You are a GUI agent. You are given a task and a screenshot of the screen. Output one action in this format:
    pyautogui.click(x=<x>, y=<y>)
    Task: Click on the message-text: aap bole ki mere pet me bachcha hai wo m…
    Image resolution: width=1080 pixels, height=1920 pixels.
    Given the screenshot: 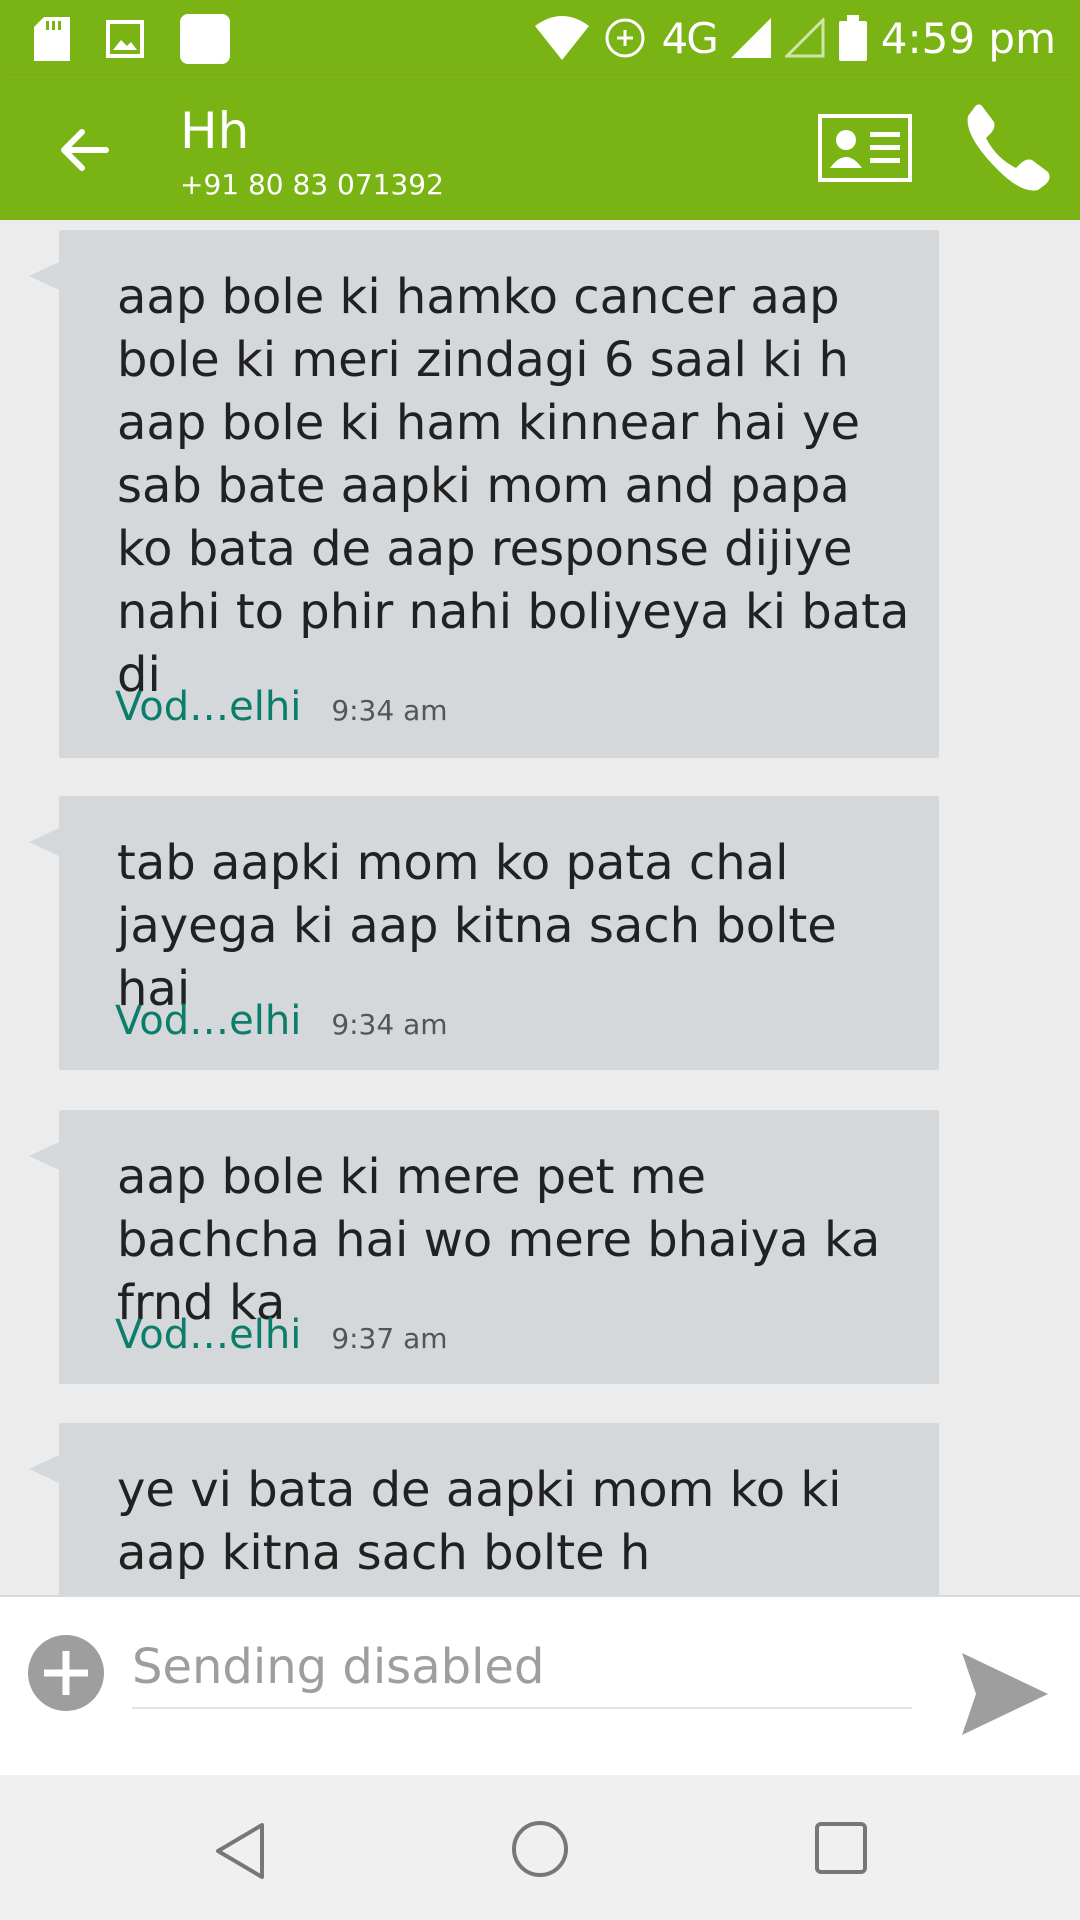 What is the action you would take?
    pyautogui.click(x=499, y=1240)
    